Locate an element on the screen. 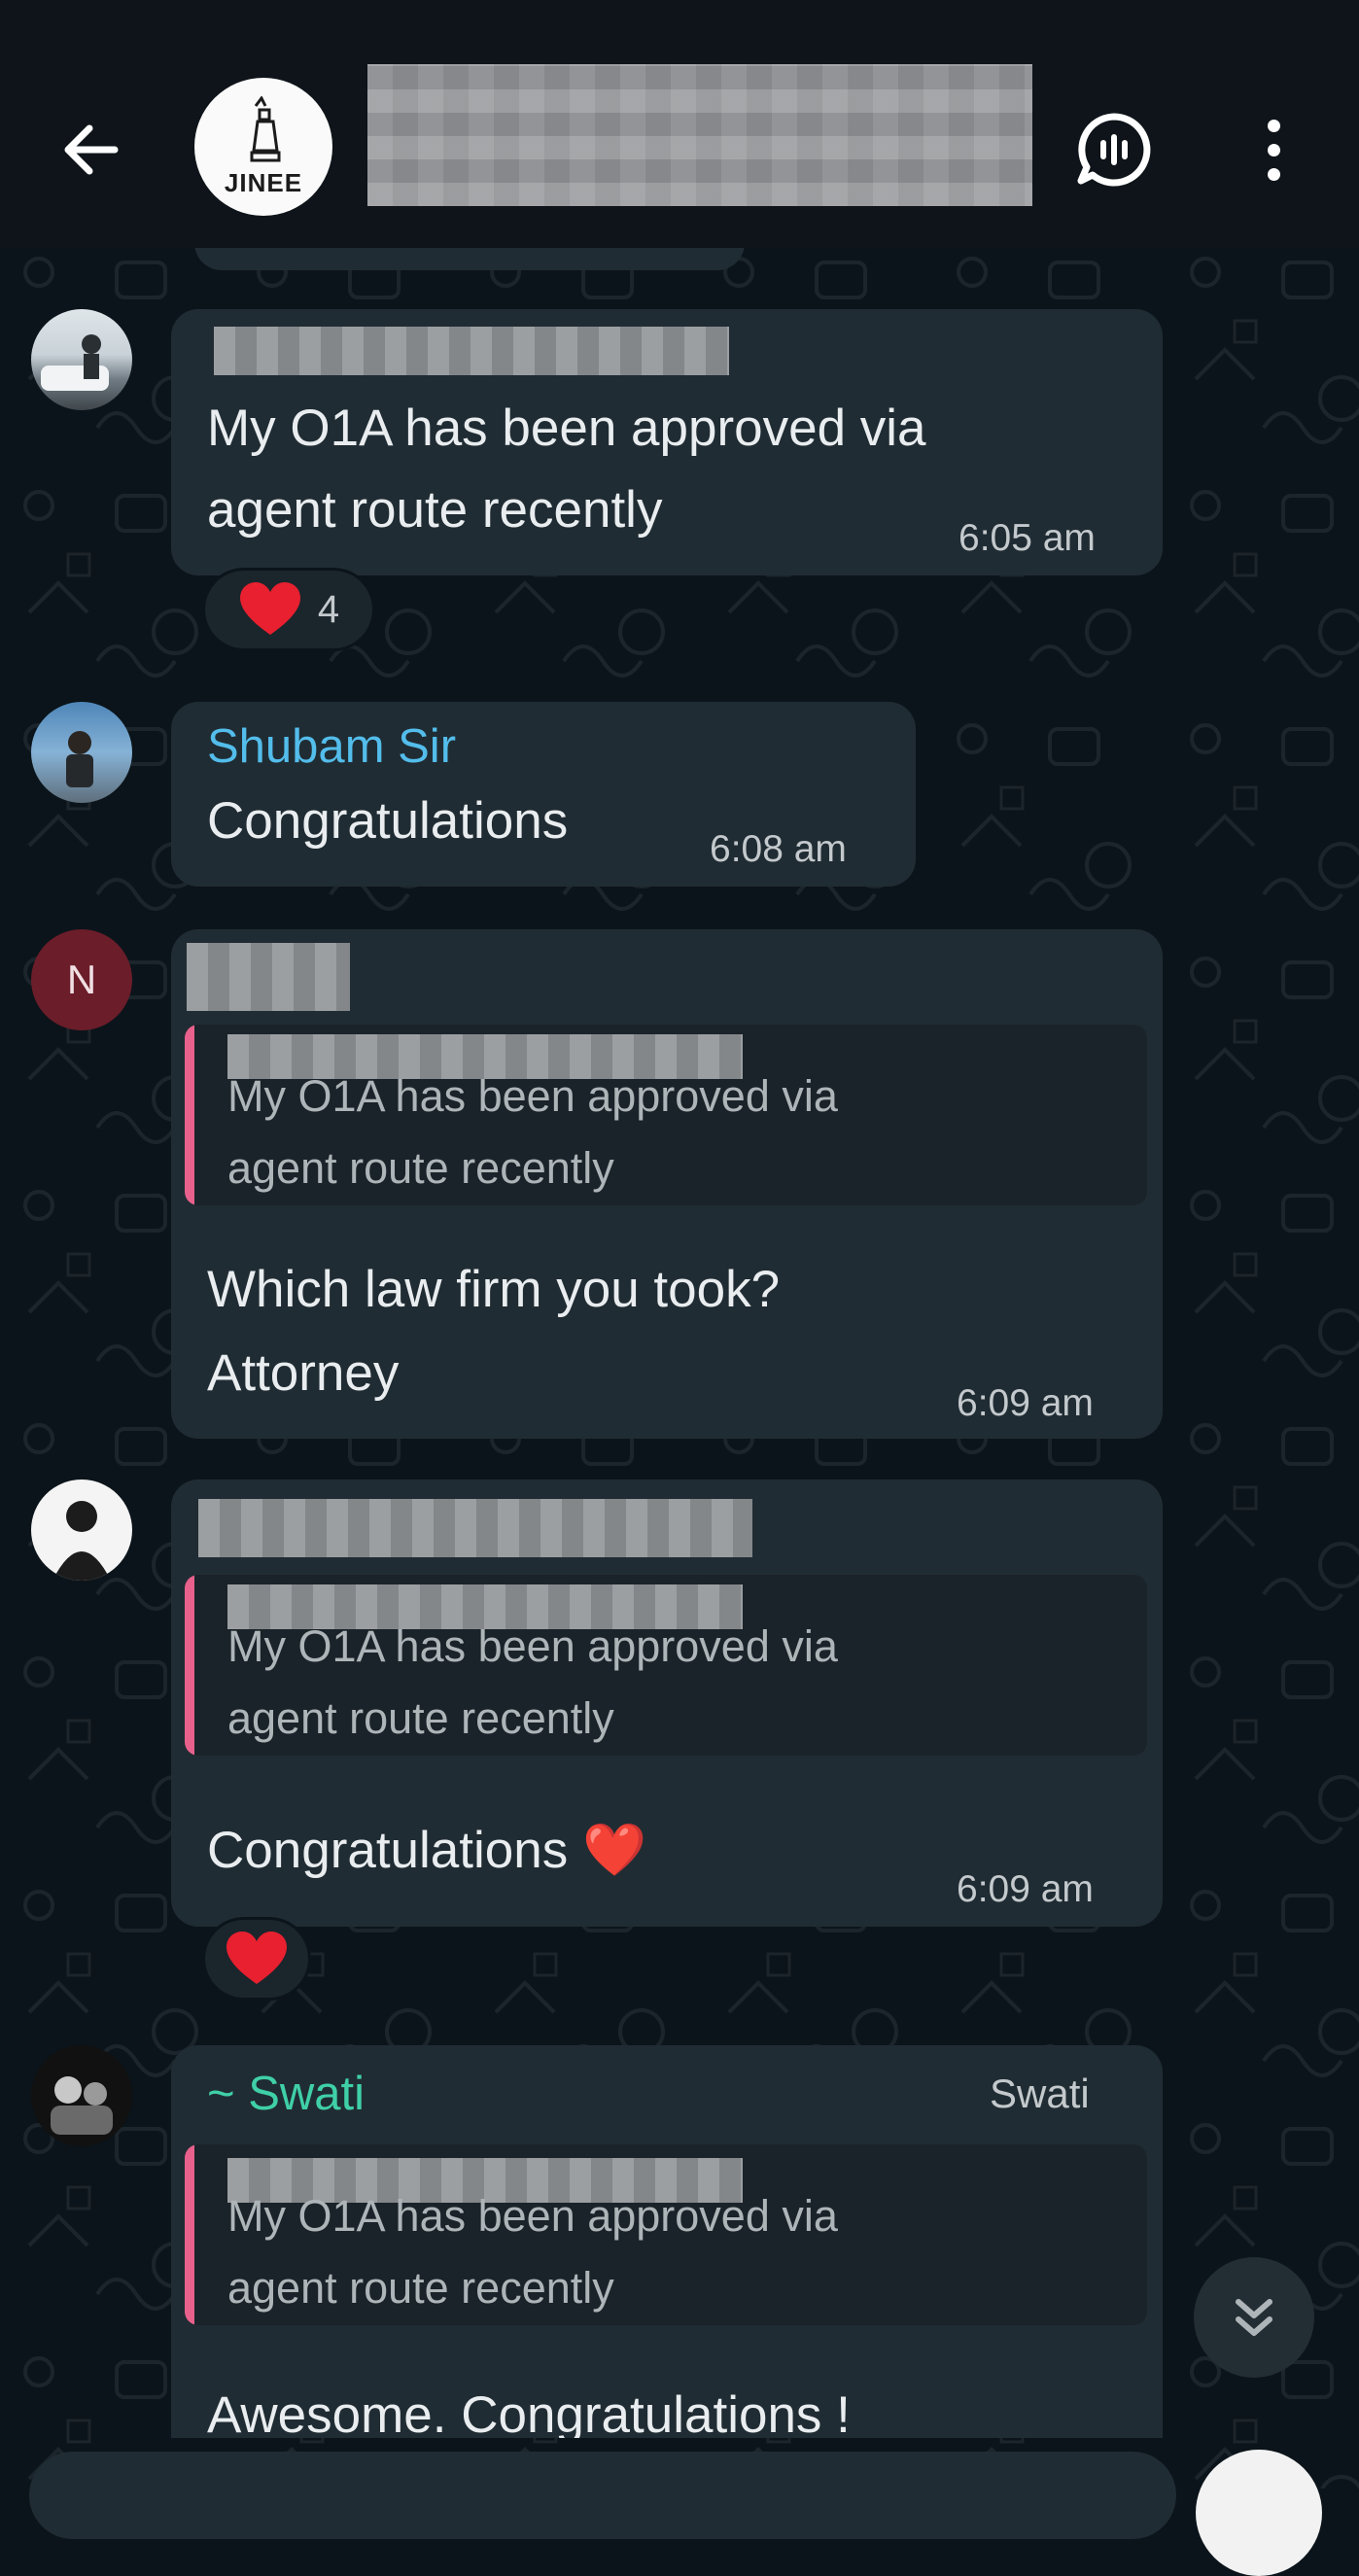 This screenshot has width=1359, height=2576. group-name-redacted is located at coordinates (699, 135).